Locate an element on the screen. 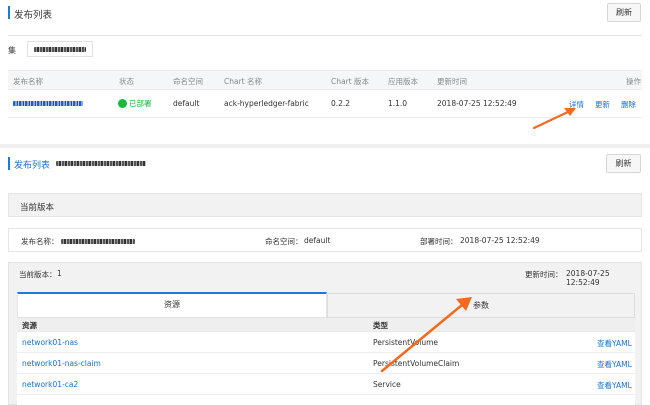 Image resolution: width=650 pixels, height=405 pixels. namespace-value: default is located at coordinates (317, 240).